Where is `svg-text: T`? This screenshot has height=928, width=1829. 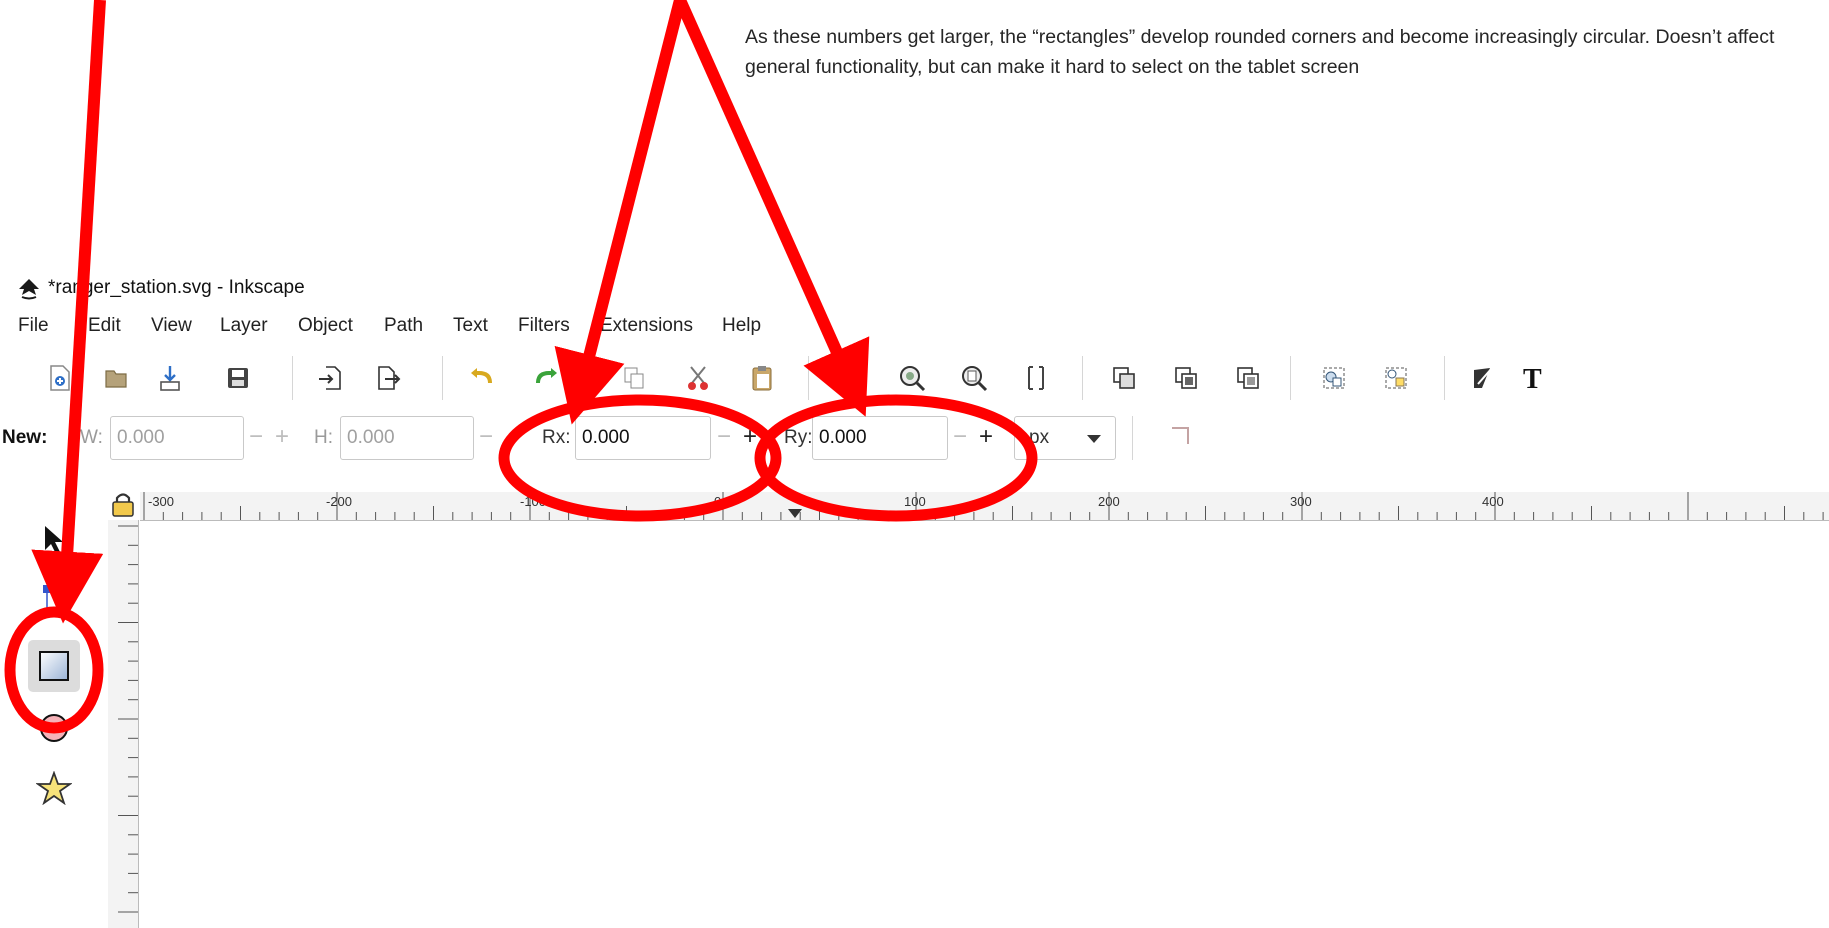 svg-text: T is located at coordinates (1532, 378).